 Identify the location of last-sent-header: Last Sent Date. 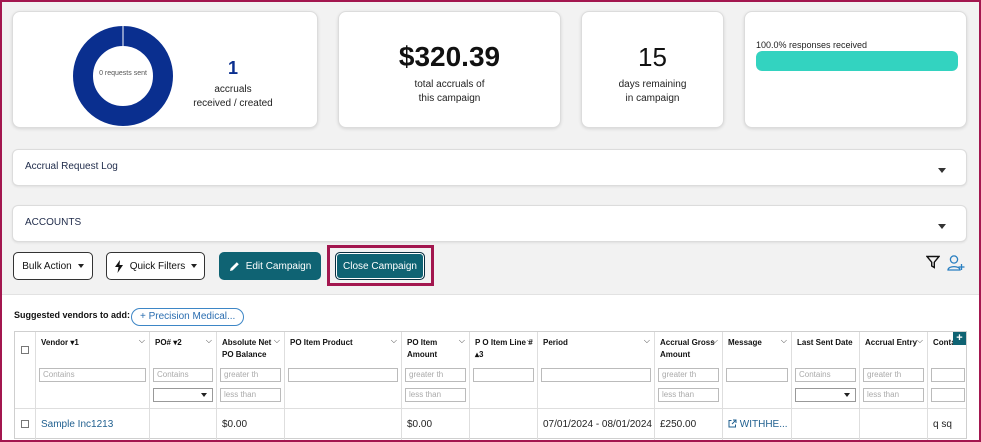
(825, 348).